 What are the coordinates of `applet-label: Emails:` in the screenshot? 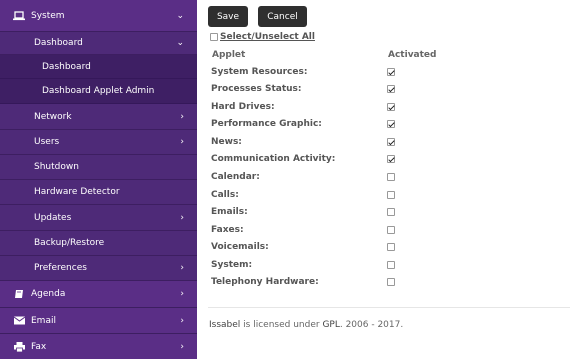 It's located at (229, 212).